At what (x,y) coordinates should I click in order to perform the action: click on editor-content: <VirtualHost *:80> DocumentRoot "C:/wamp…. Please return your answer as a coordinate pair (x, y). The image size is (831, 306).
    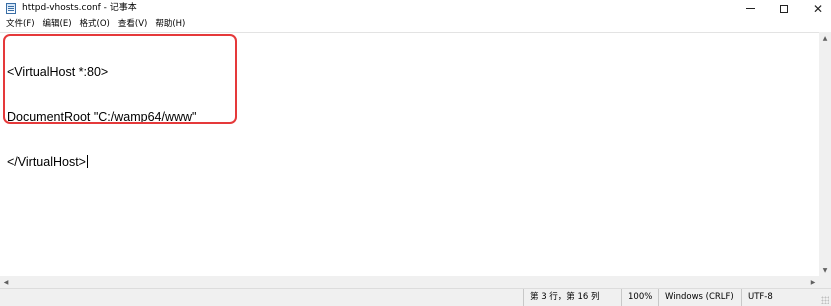
    Looking at the image, I should click on (102, 117).